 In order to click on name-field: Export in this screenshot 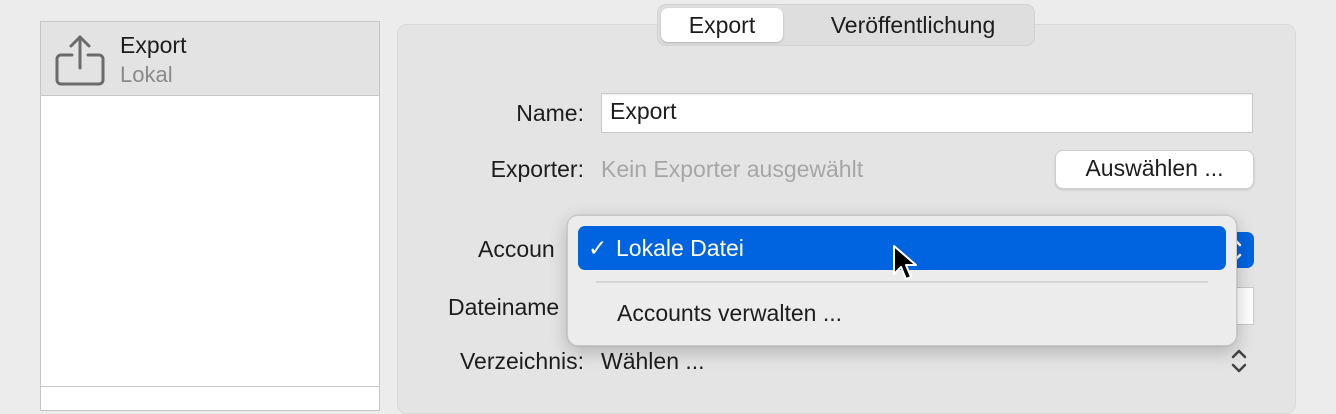, I will do `click(927, 113)`.